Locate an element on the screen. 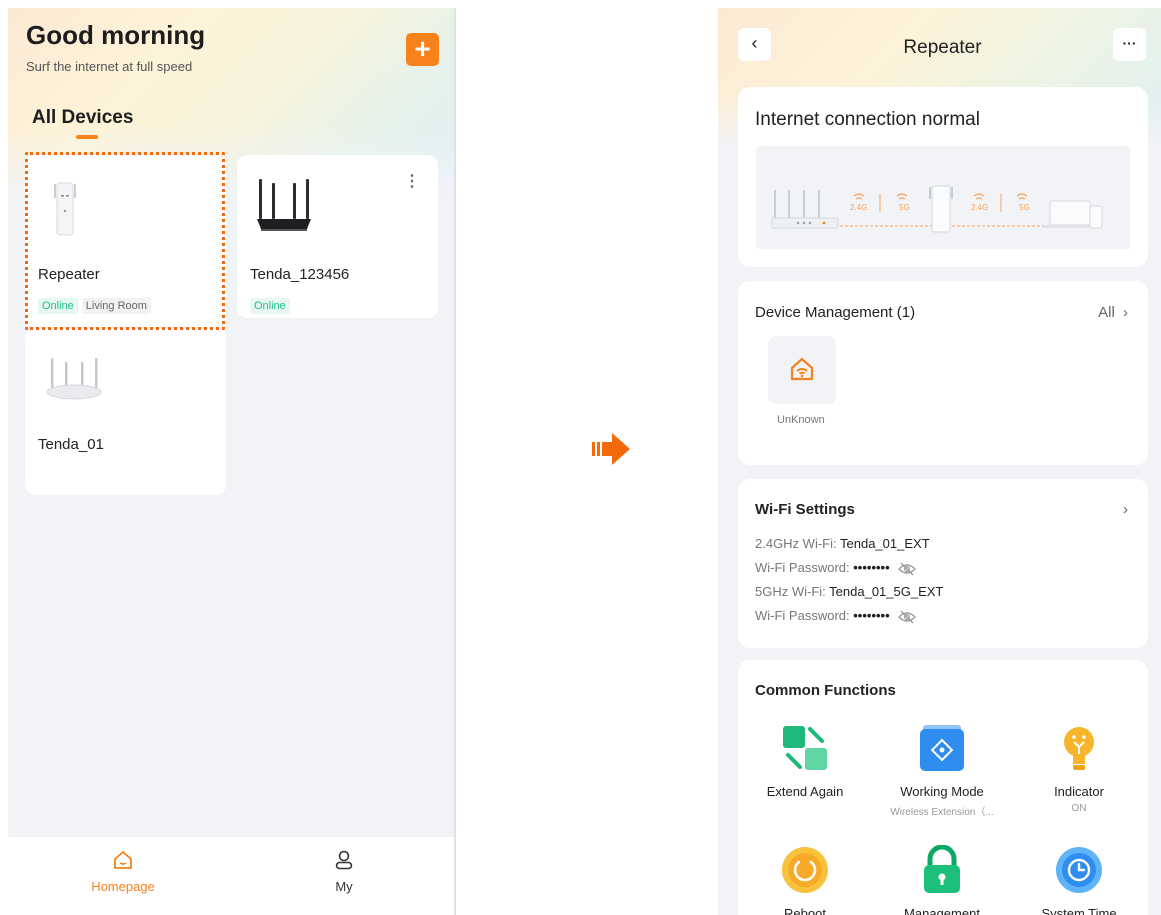 The height and width of the screenshot is (915, 1161). device-management-title: Device Management (1) is located at coordinates (835, 312).